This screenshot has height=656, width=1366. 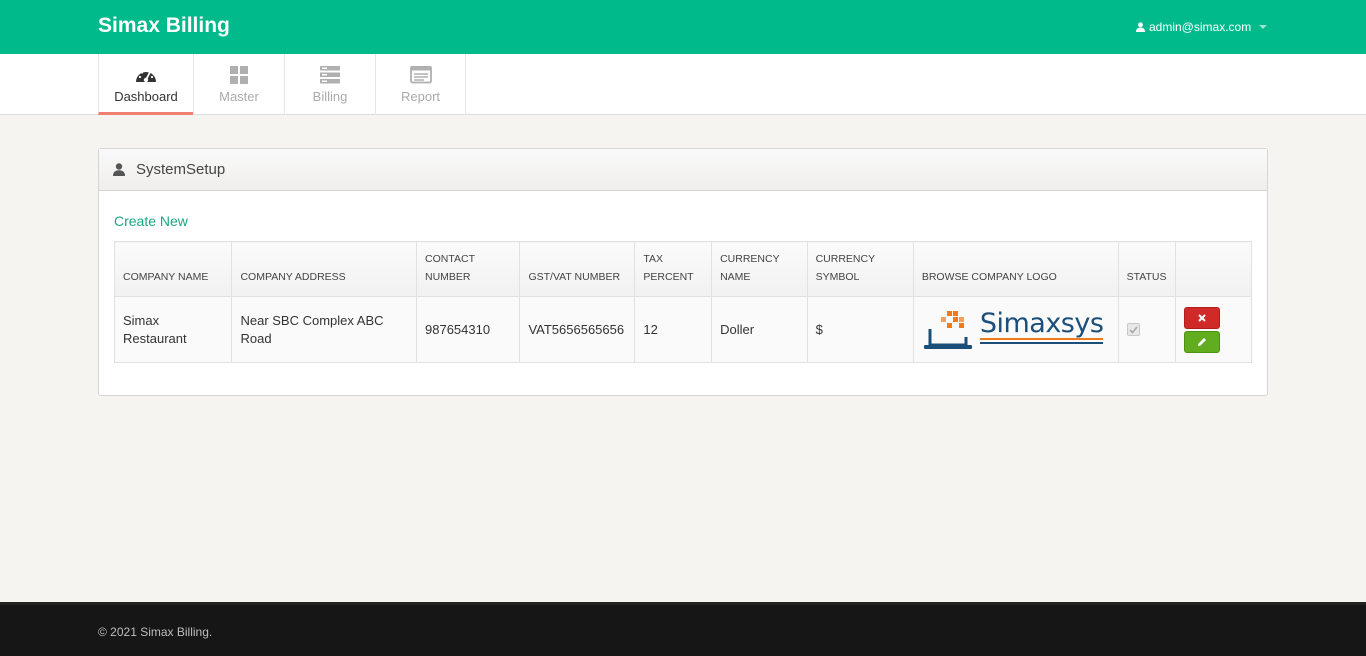 I want to click on col-status: STATUS, so click(x=1146, y=269).